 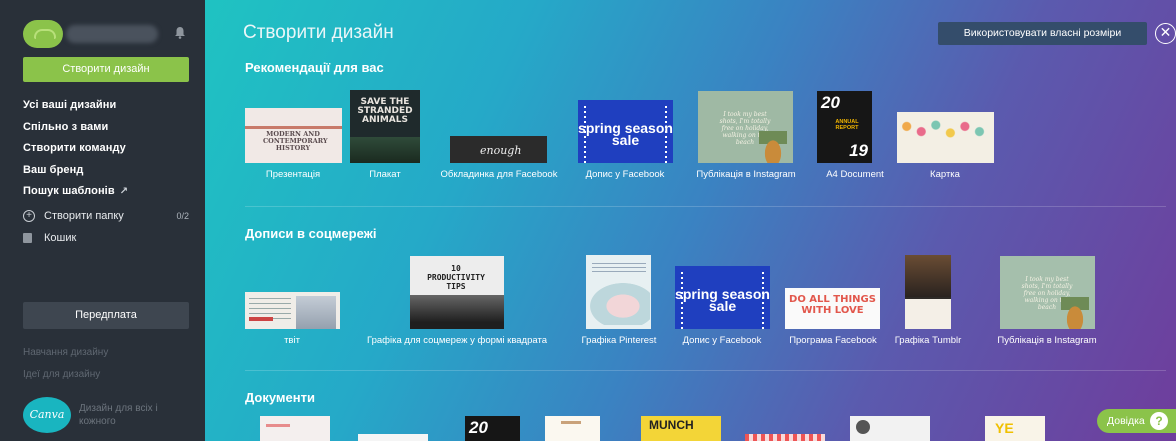 I want to click on avatar, so click(x=43, y=34).